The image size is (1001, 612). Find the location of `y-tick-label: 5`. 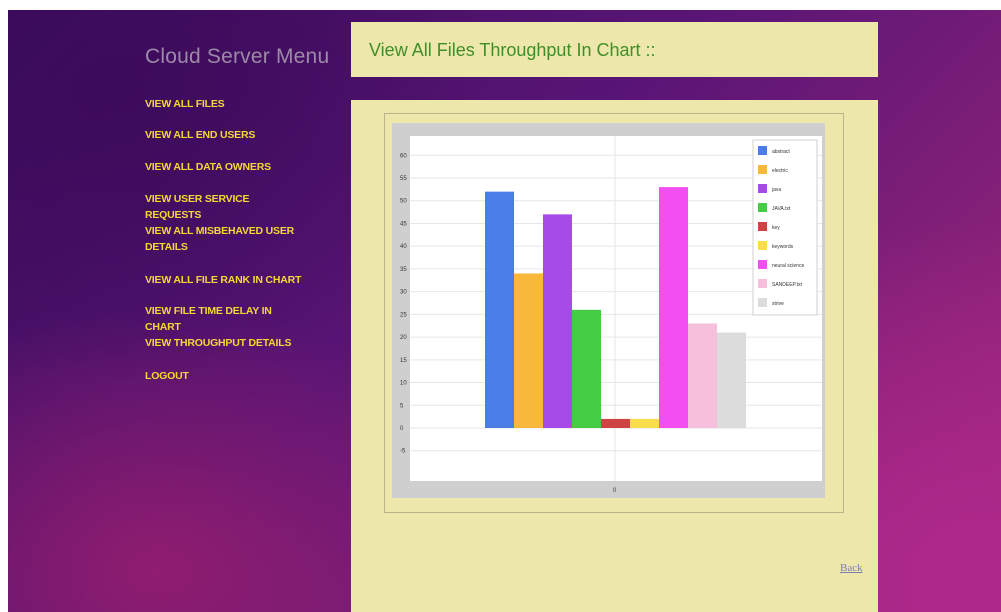

y-tick-label: 5 is located at coordinates (402, 406).